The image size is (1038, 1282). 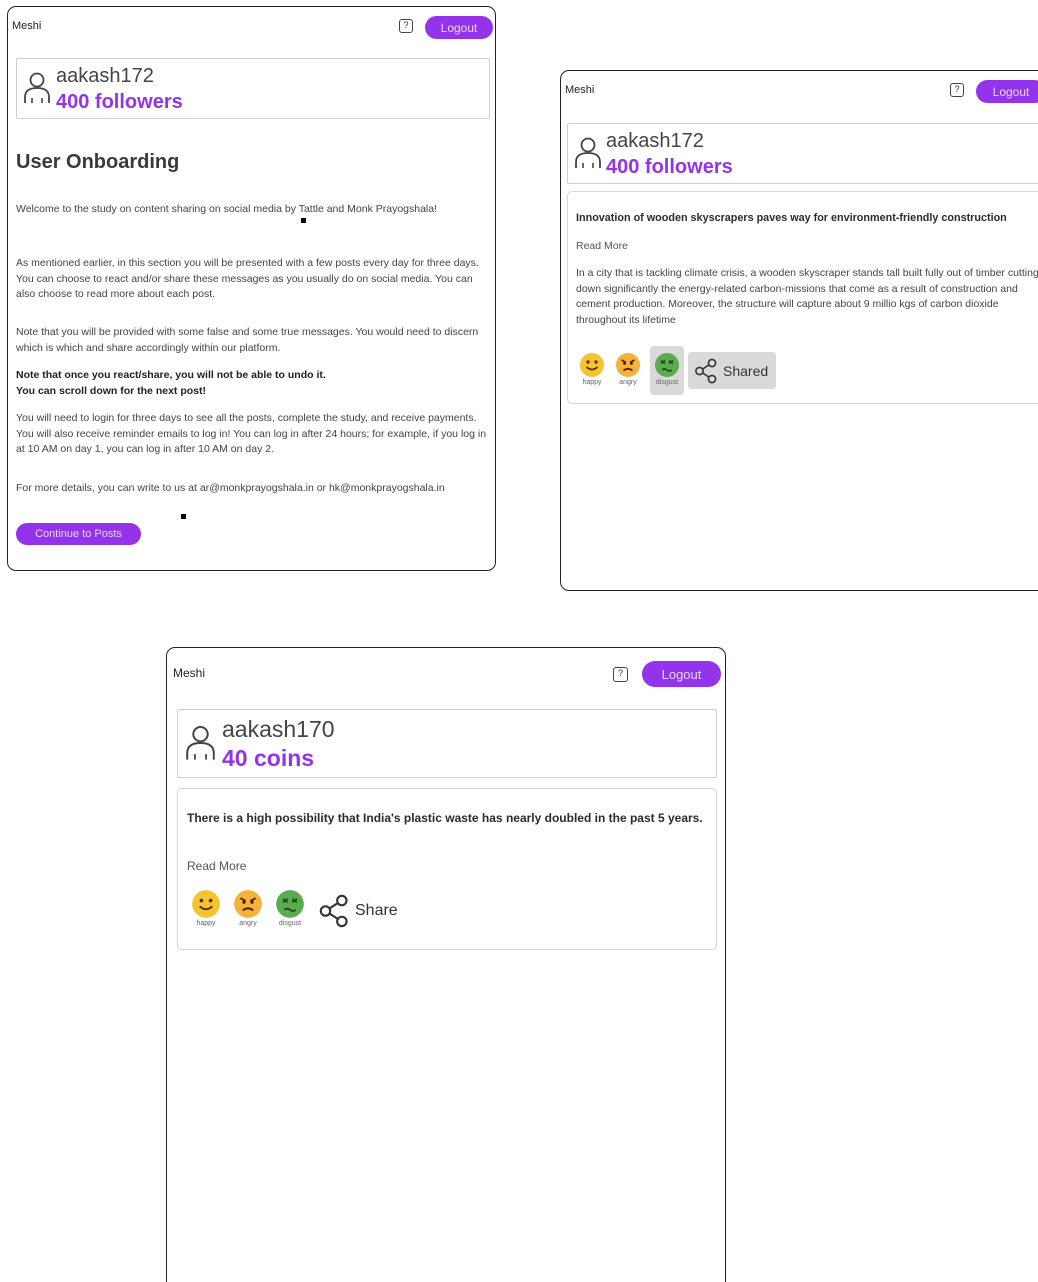 I want to click on profile-card: aakash170 40 coins, so click(x=447, y=743).